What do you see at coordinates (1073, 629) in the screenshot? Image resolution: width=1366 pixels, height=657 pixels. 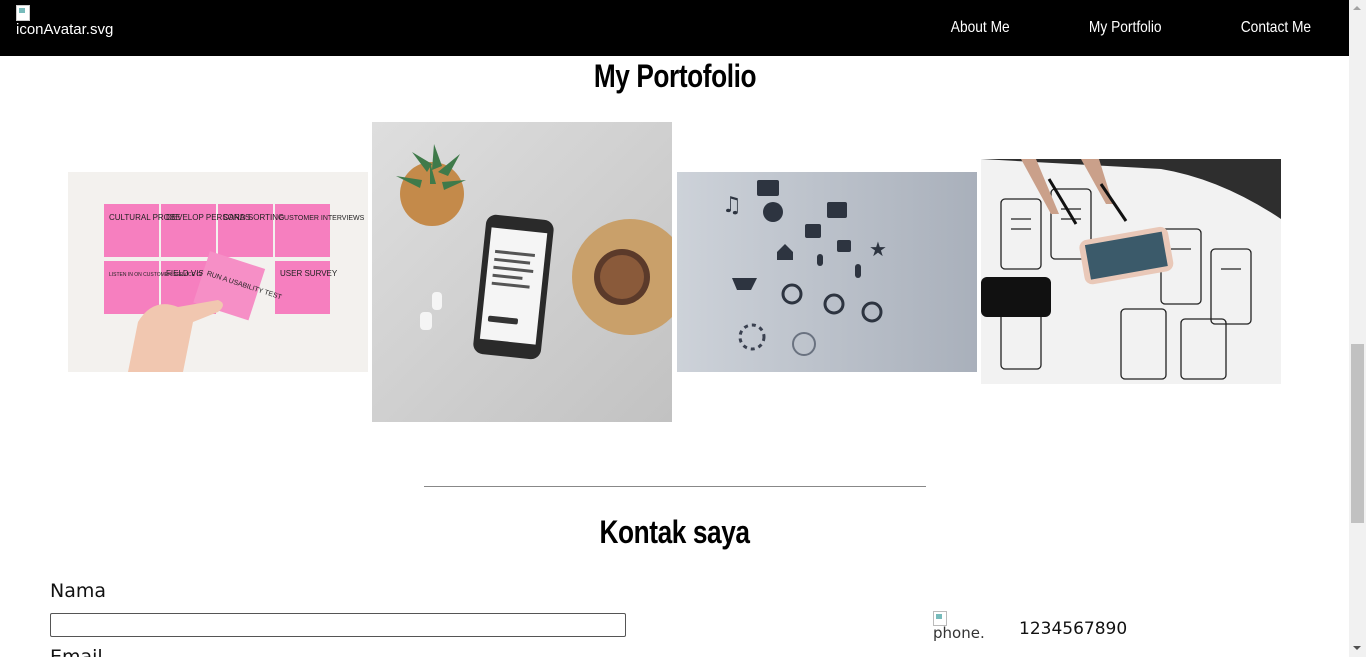 I see `phone-number: 1234567890` at bounding box center [1073, 629].